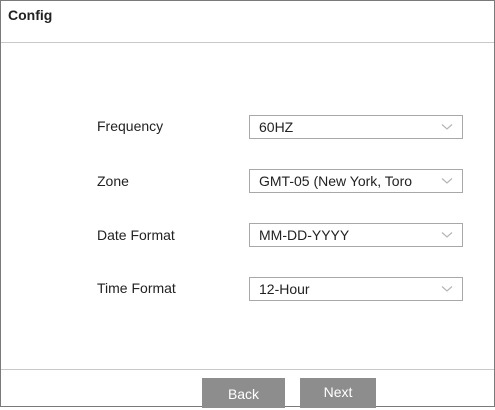  Describe the element at coordinates (336, 181) in the screenshot. I see `zone-value: GMT-05 (New York, Toro` at that location.